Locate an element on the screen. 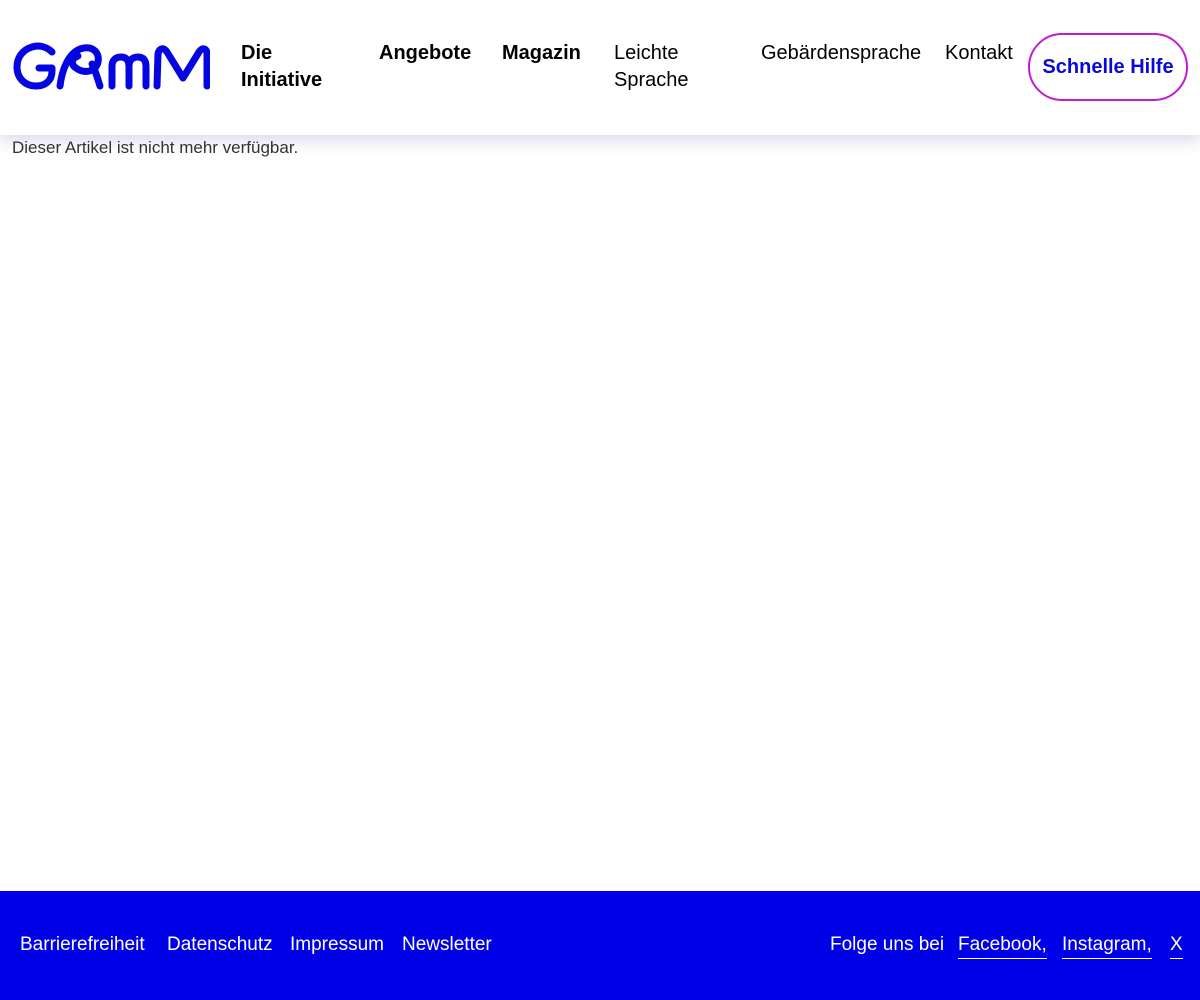 The height and width of the screenshot is (1000, 1200). social-link-x: X is located at coordinates (1176, 946).